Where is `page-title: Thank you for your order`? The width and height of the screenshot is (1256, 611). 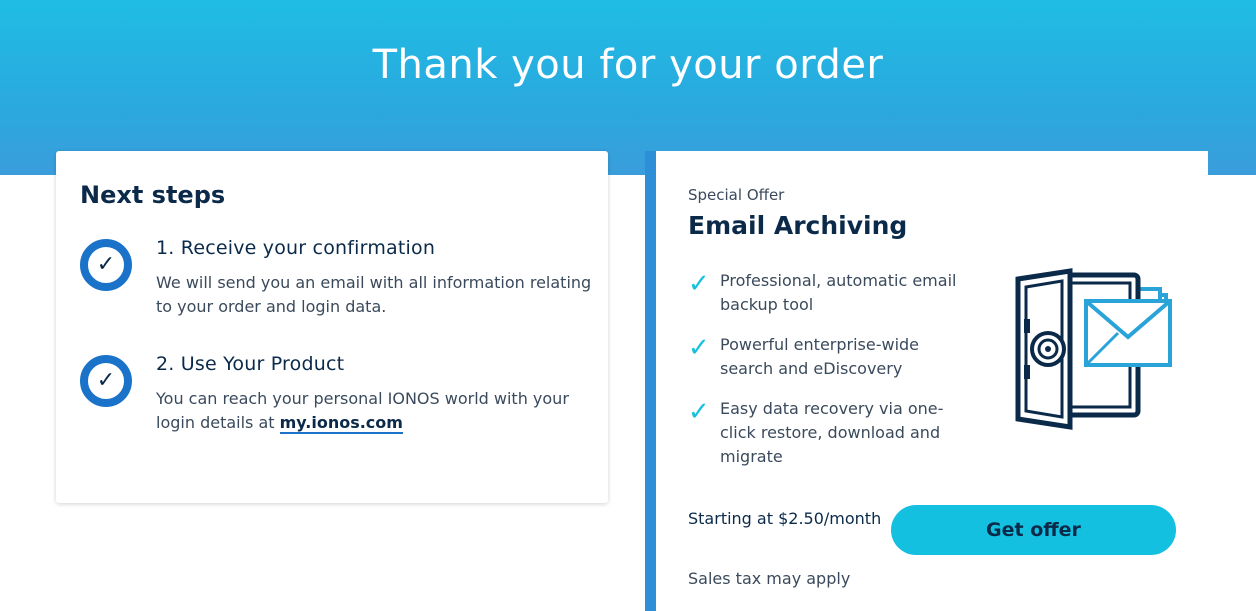 page-title: Thank you for your order is located at coordinates (628, 65).